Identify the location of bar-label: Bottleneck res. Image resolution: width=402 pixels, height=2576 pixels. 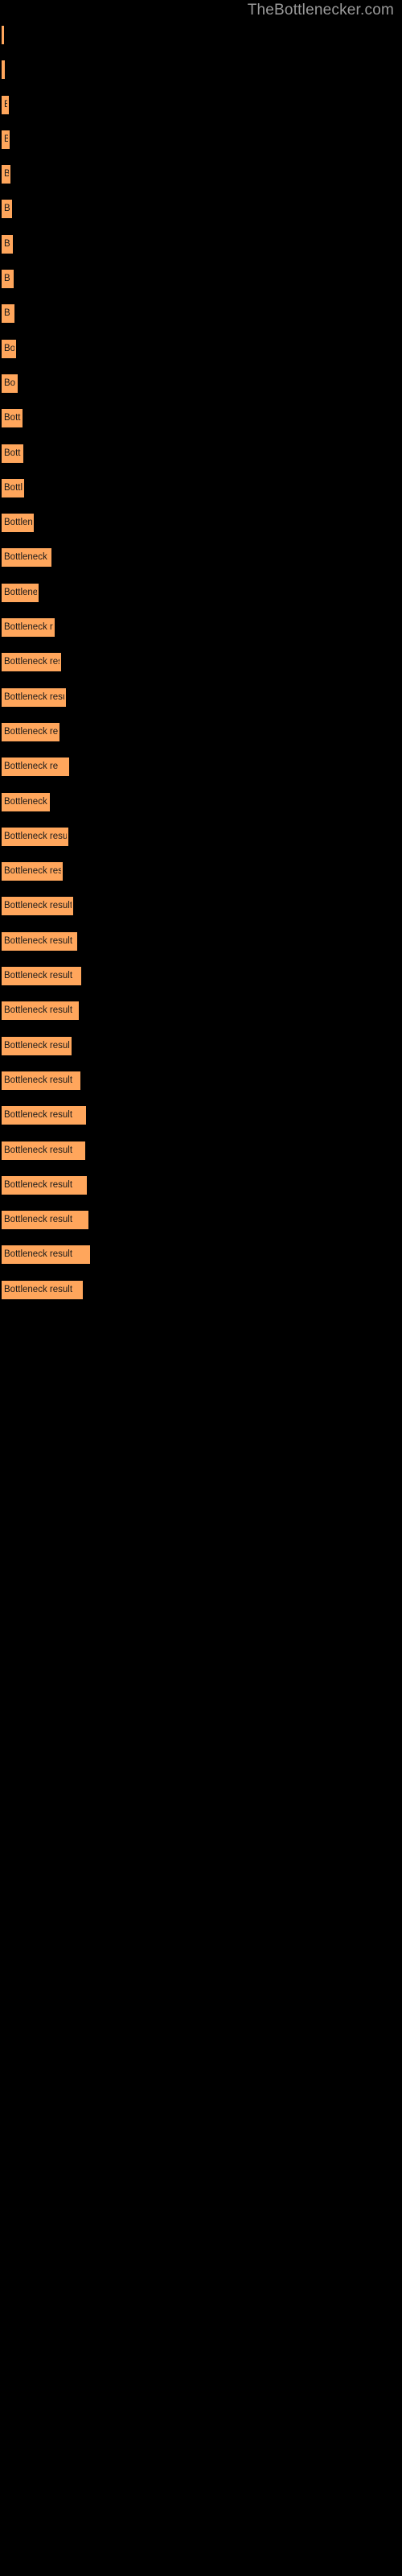
(27, 557).